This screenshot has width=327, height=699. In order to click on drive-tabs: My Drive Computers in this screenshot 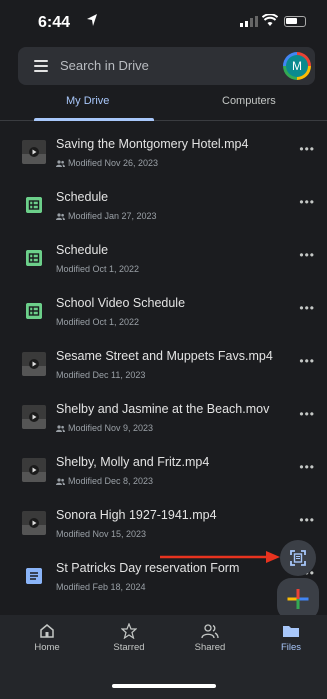, I will do `click(163, 105)`.